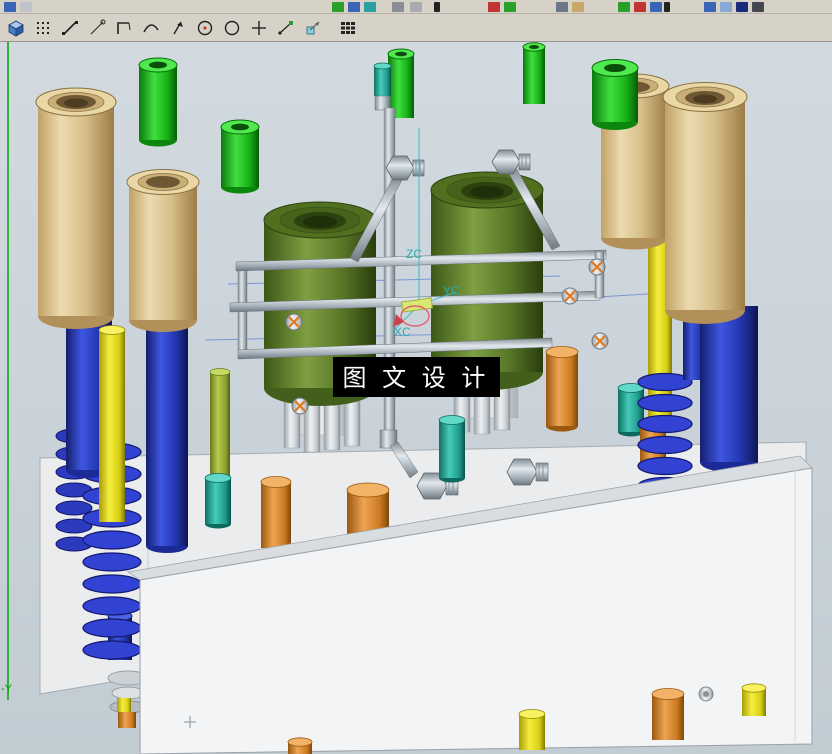 This screenshot has height=754, width=832. I want to click on hex-coupling, so click(527, 472).